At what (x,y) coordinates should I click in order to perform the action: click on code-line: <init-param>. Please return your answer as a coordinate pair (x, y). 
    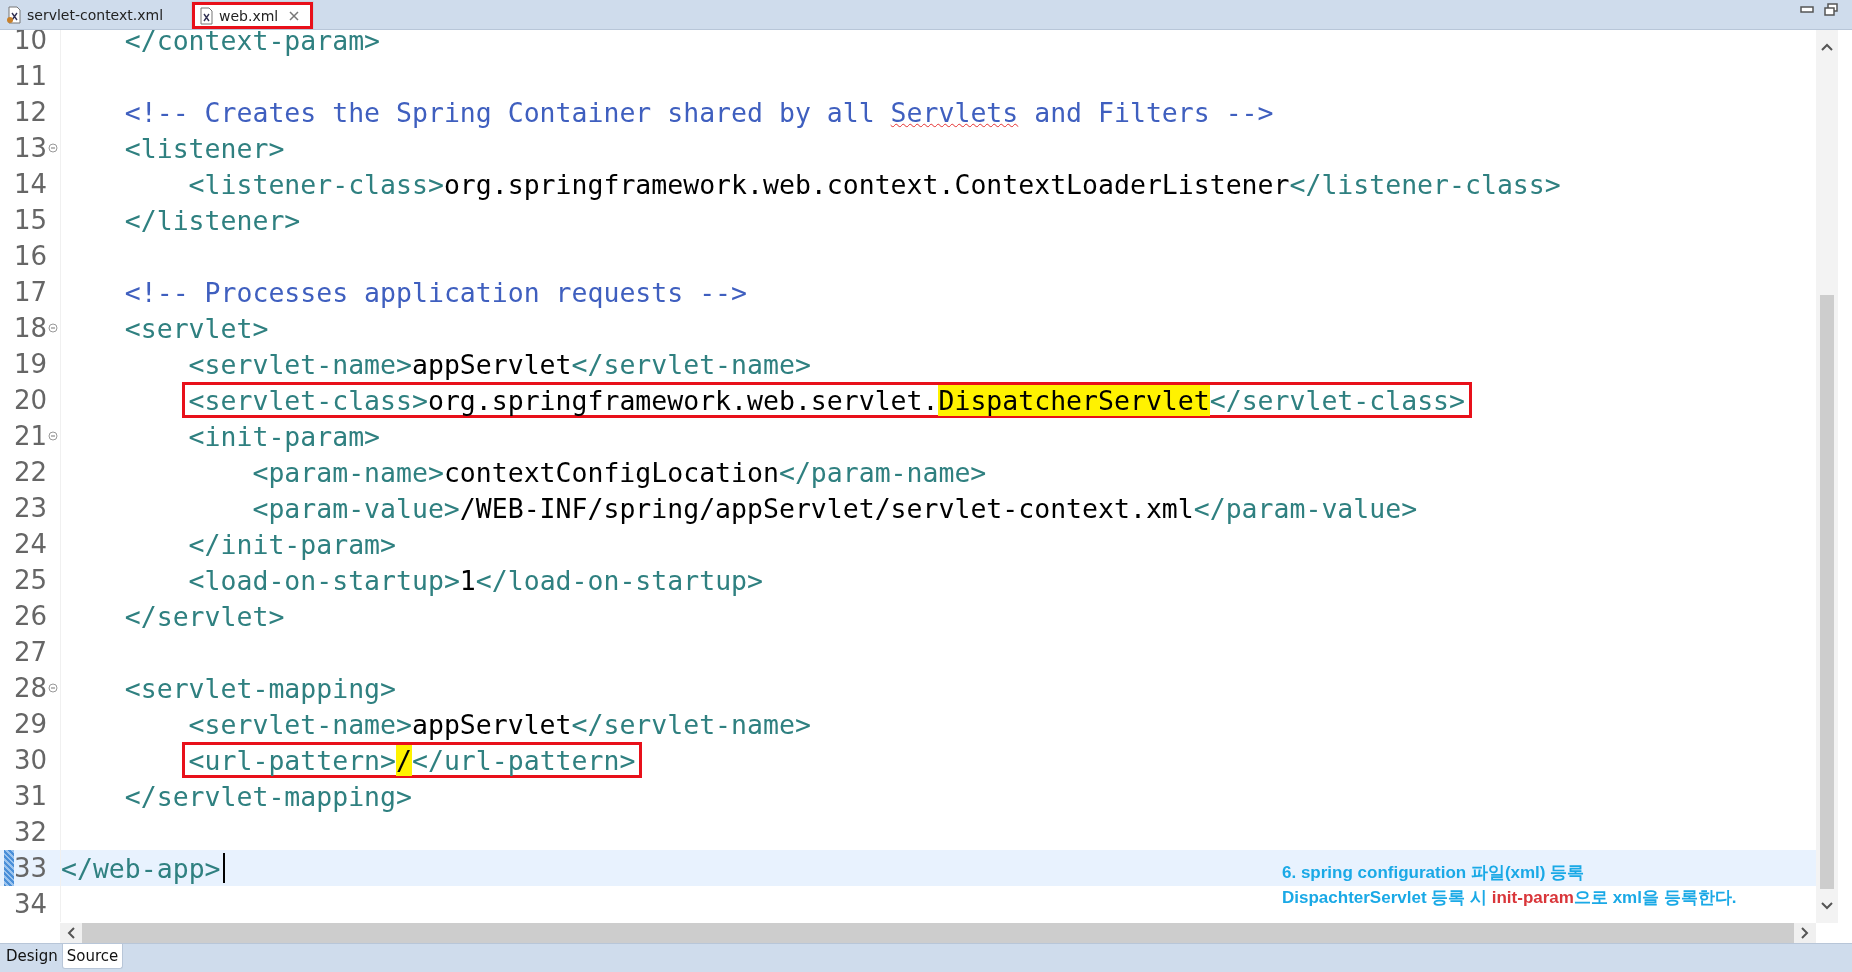
    Looking at the image, I should click on (284, 436).